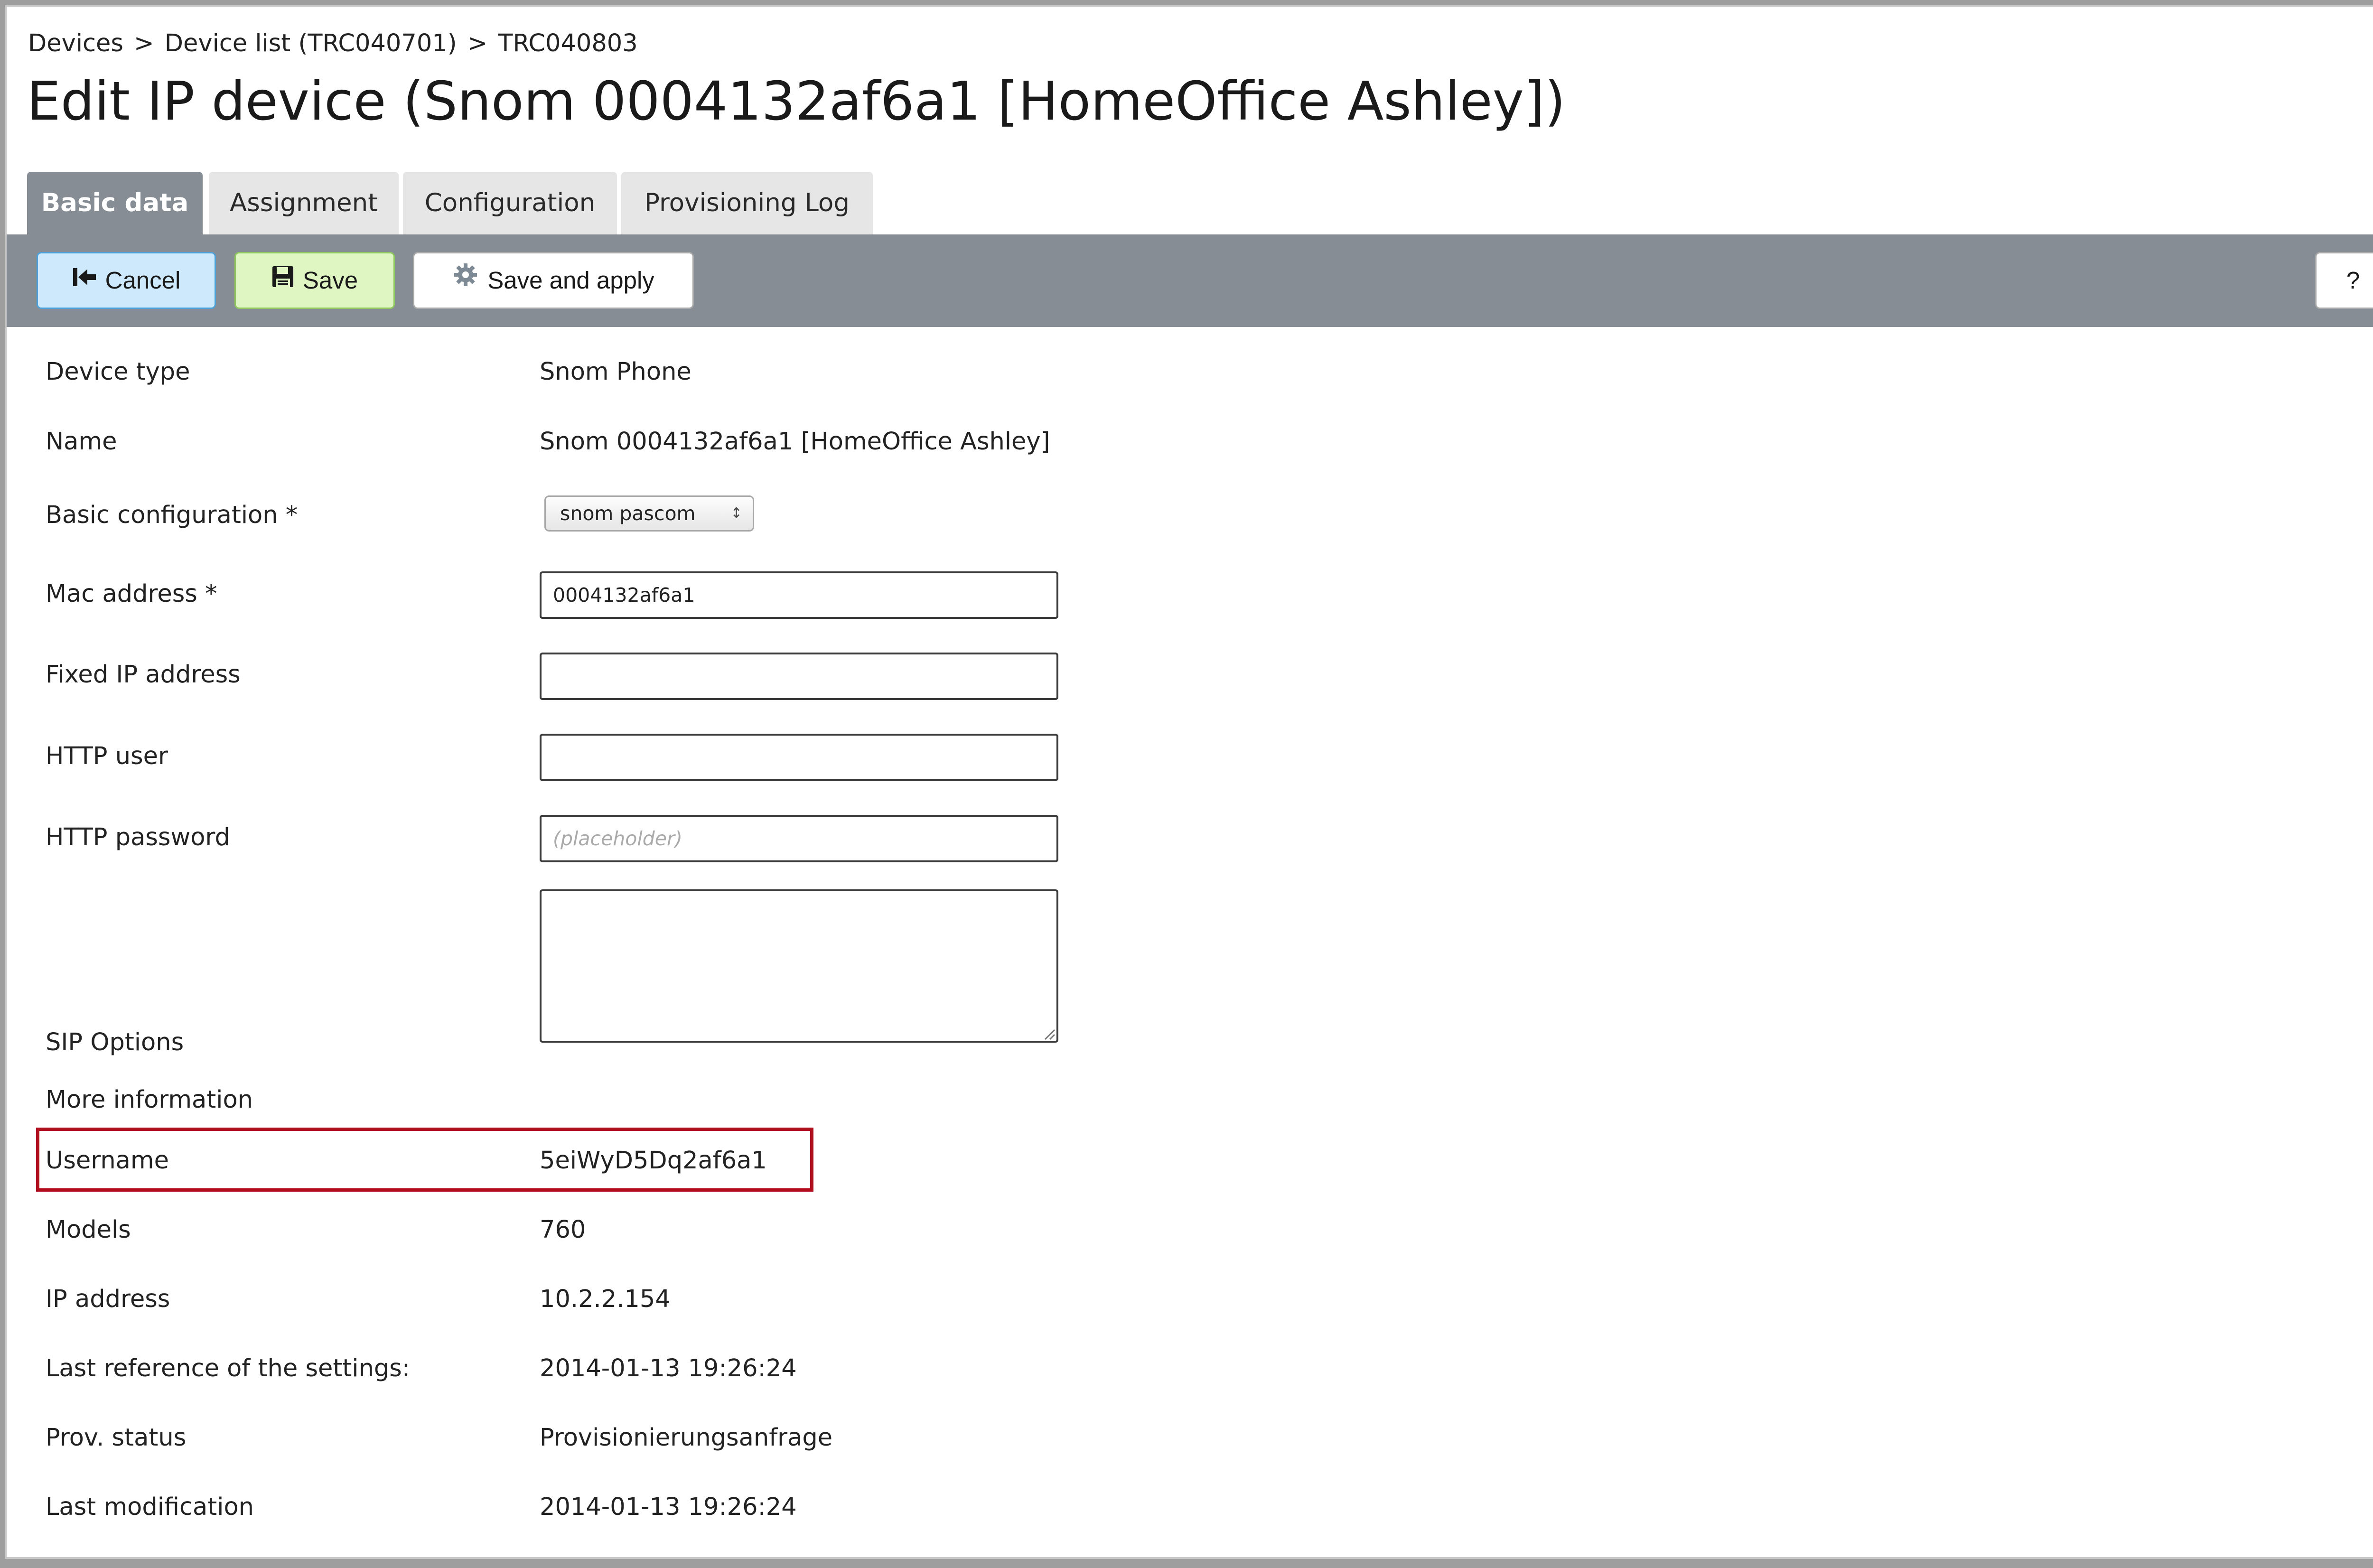 The image size is (2373, 1568). I want to click on save-button: Save, so click(314, 280).